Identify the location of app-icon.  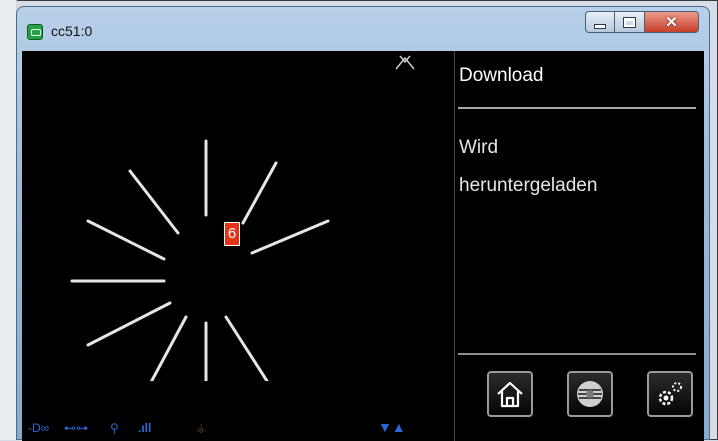
(35, 32).